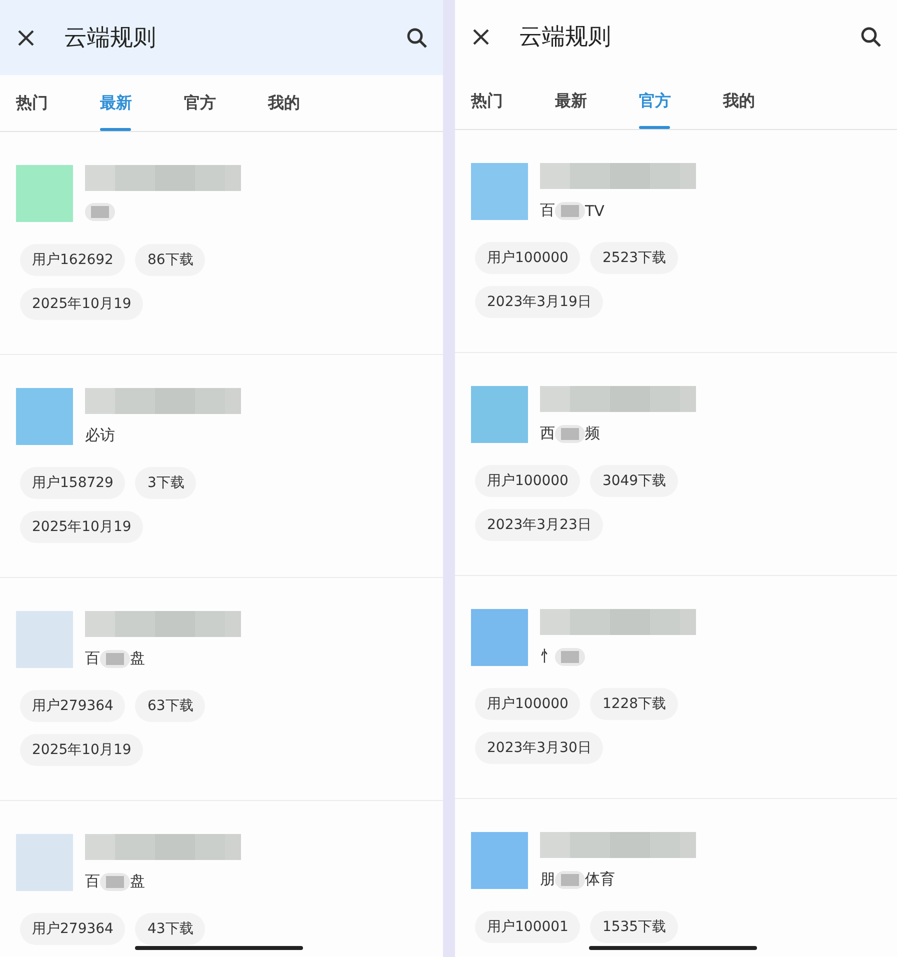  What do you see at coordinates (170, 260) in the screenshot?
I see `info-chip: 86下载` at bounding box center [170, 260].